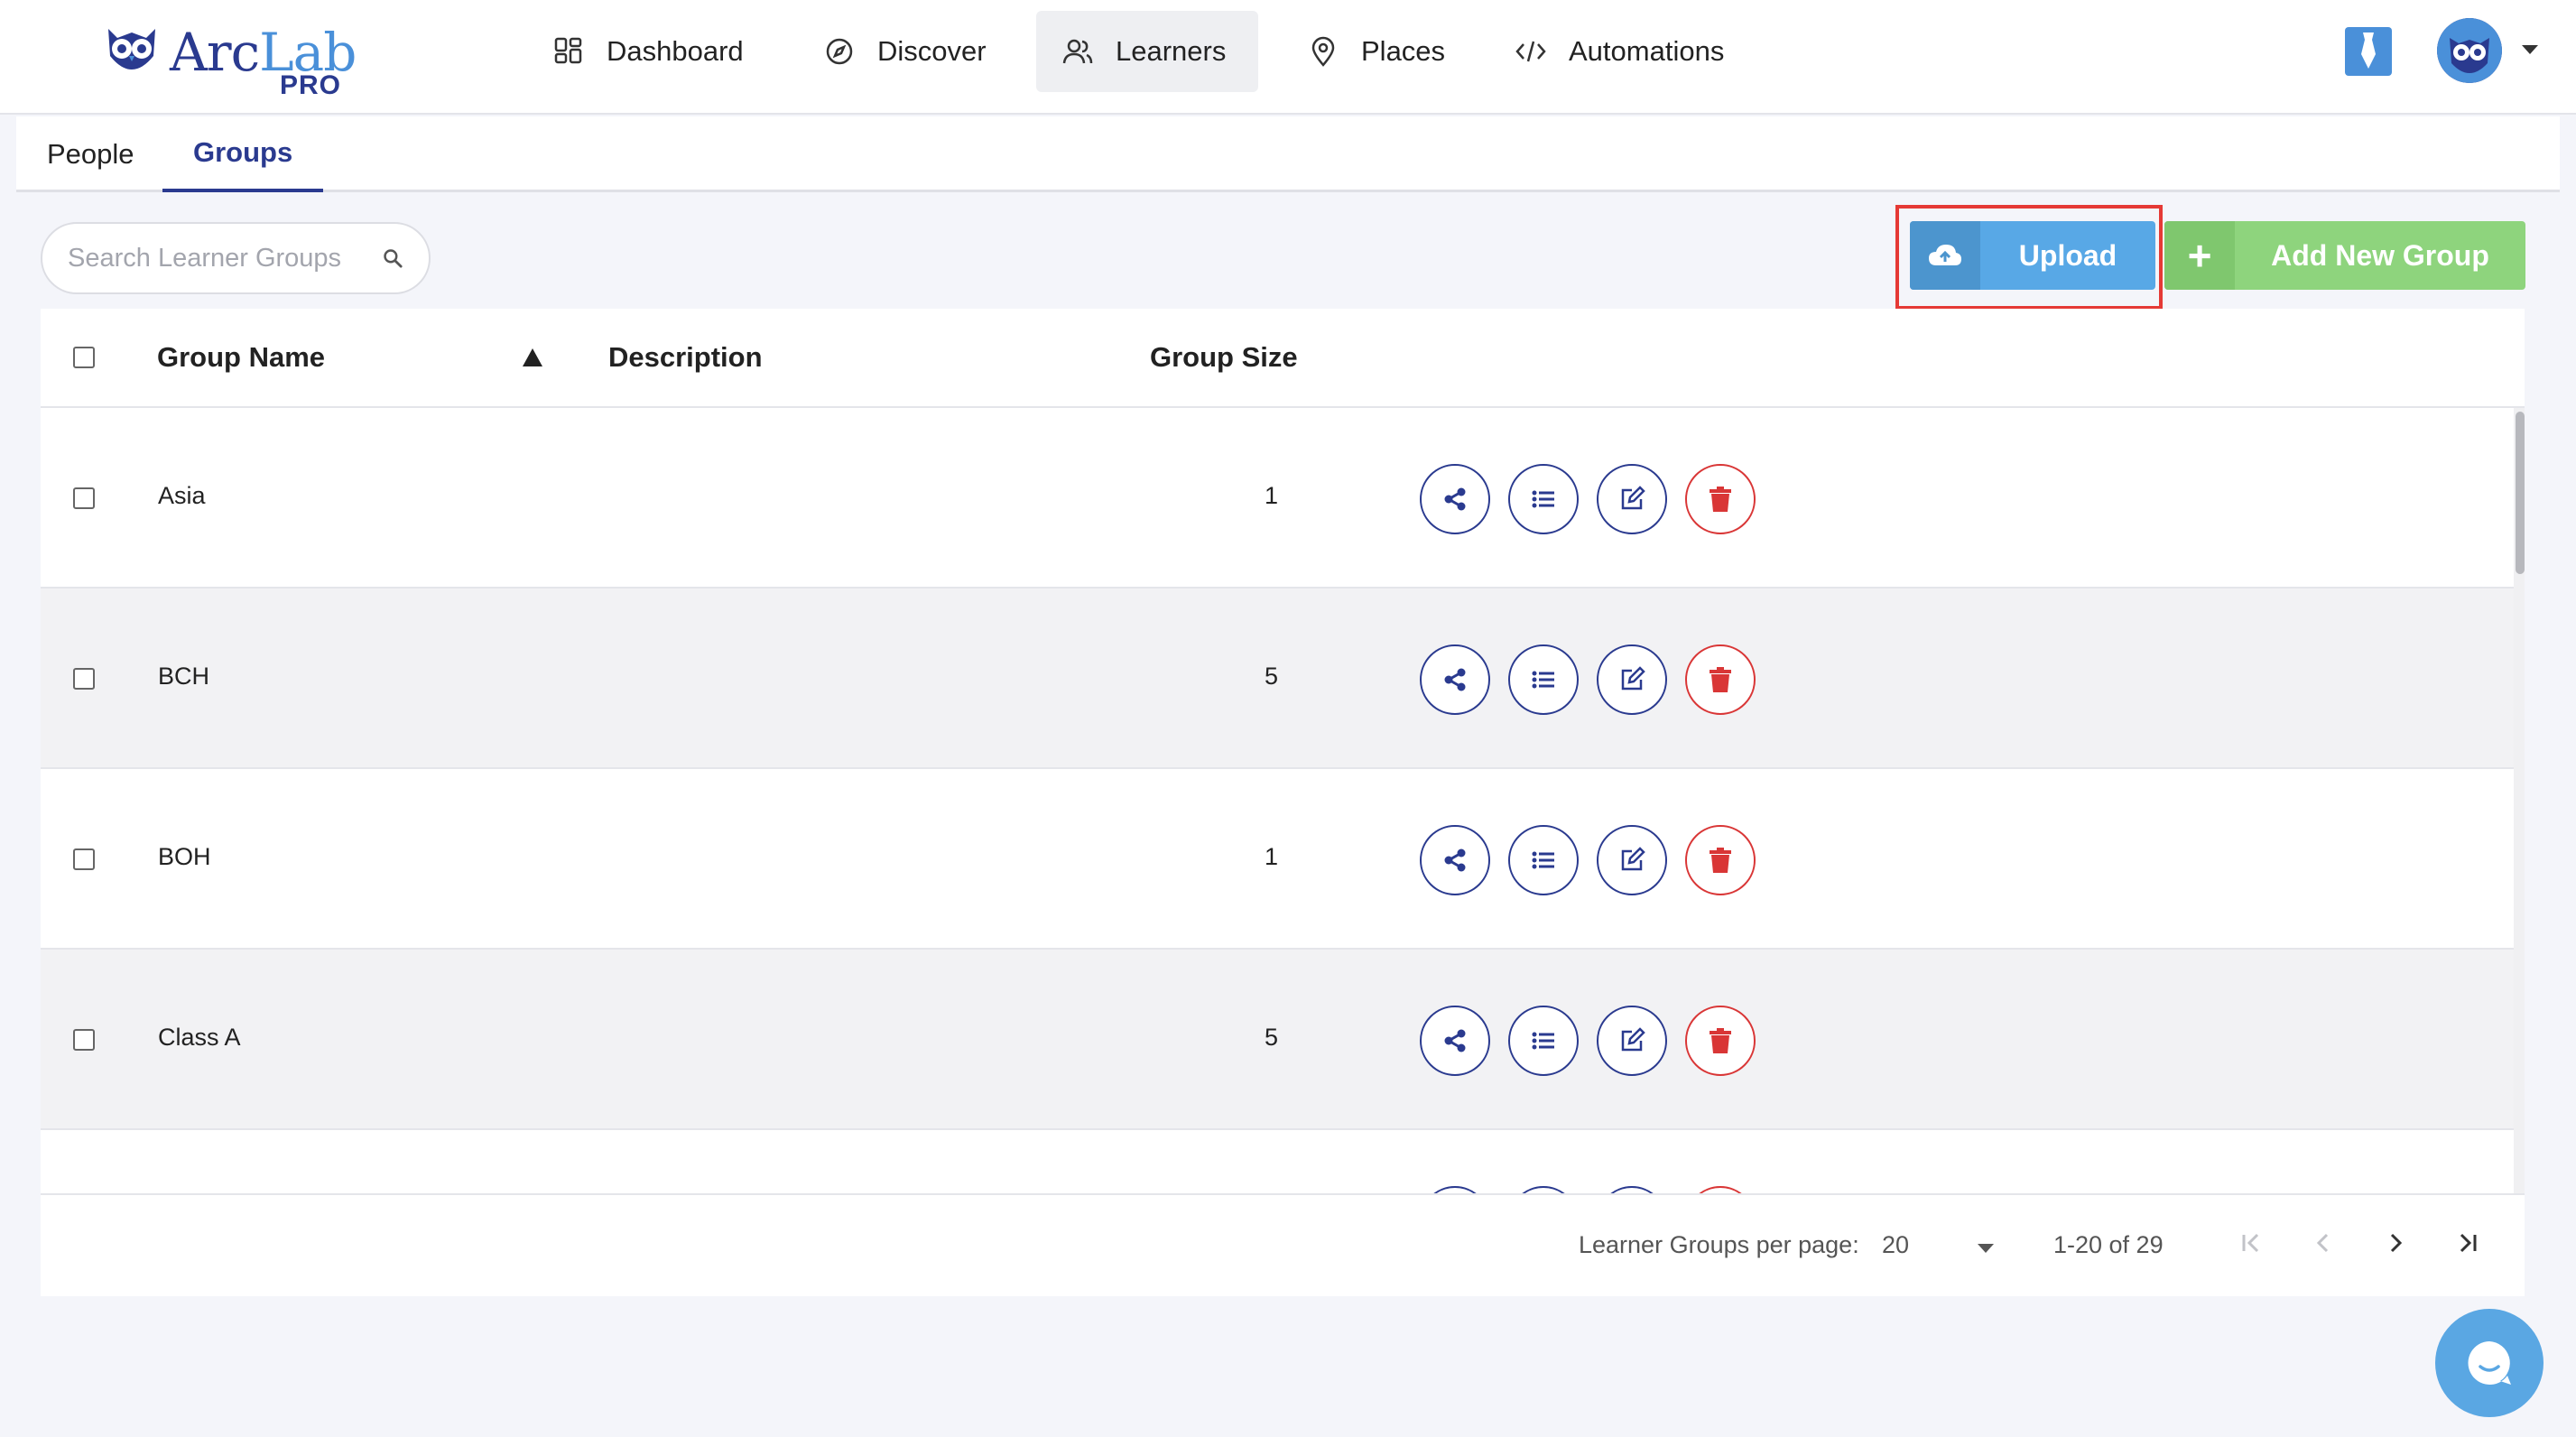  What do you see at coordinates (1224, 357) in the screenshot?
I see `column-header-group-size: Group Size` at bounding box center [1224, 357].